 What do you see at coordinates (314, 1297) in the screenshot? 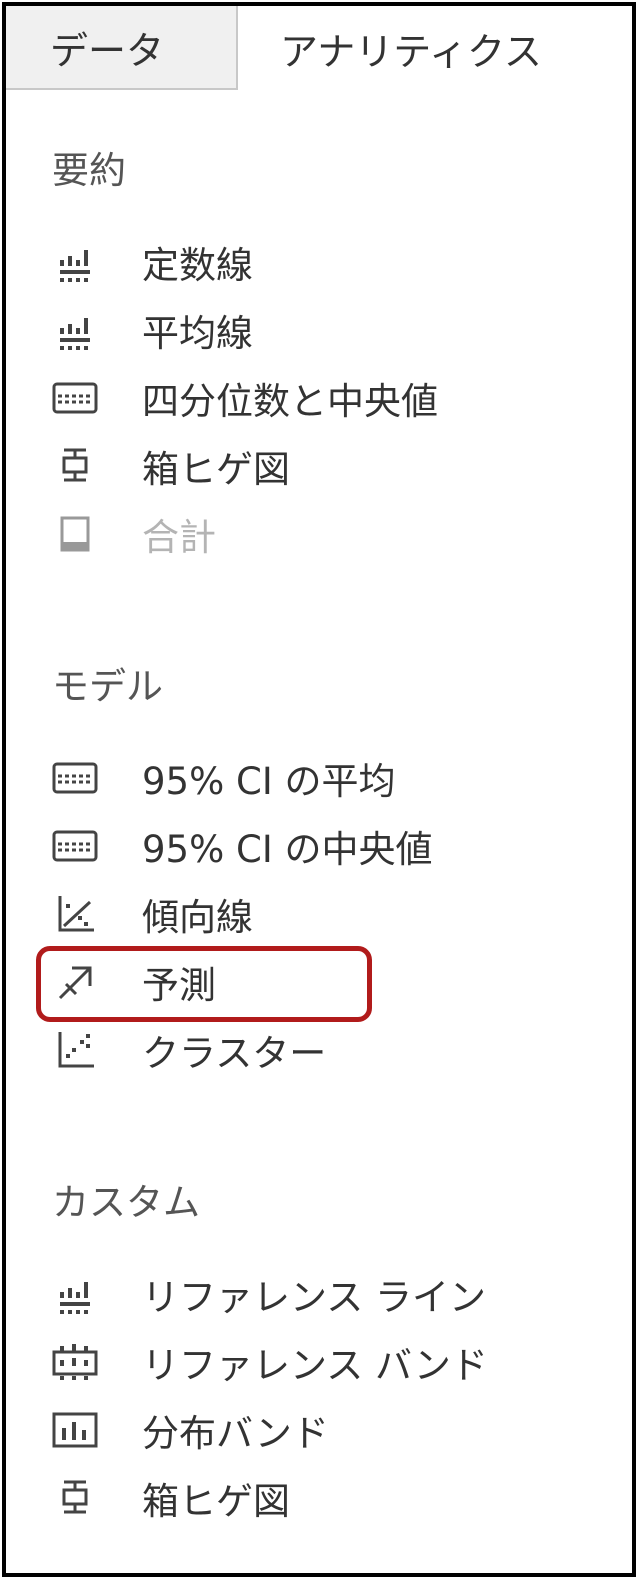
I see `item-label: リファレンス ライン` at bounding box center [314, 1297].